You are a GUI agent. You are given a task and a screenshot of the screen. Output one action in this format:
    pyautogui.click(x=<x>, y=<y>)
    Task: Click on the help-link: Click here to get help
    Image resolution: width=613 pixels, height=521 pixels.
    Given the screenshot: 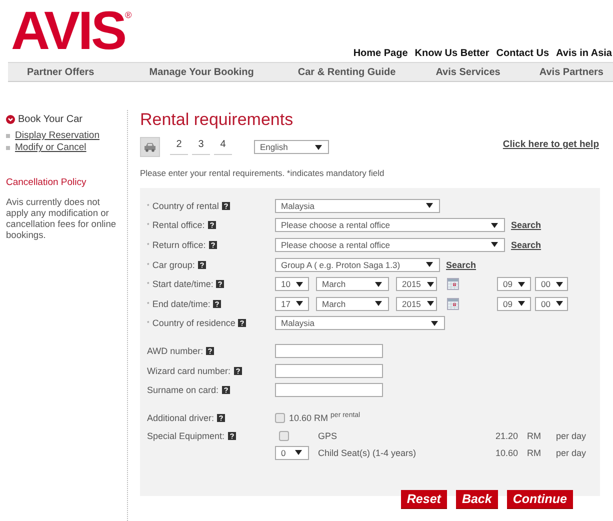 What is the action you would take?
    pyautogui.click(x=550, y=144)
    